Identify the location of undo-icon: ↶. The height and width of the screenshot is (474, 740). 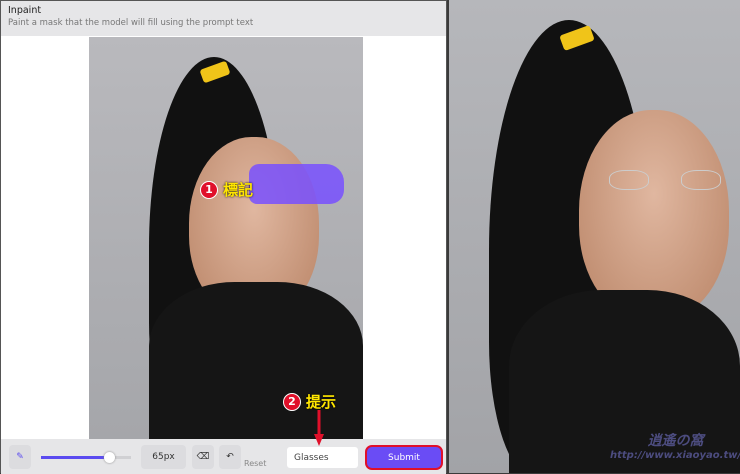
(230, 457).